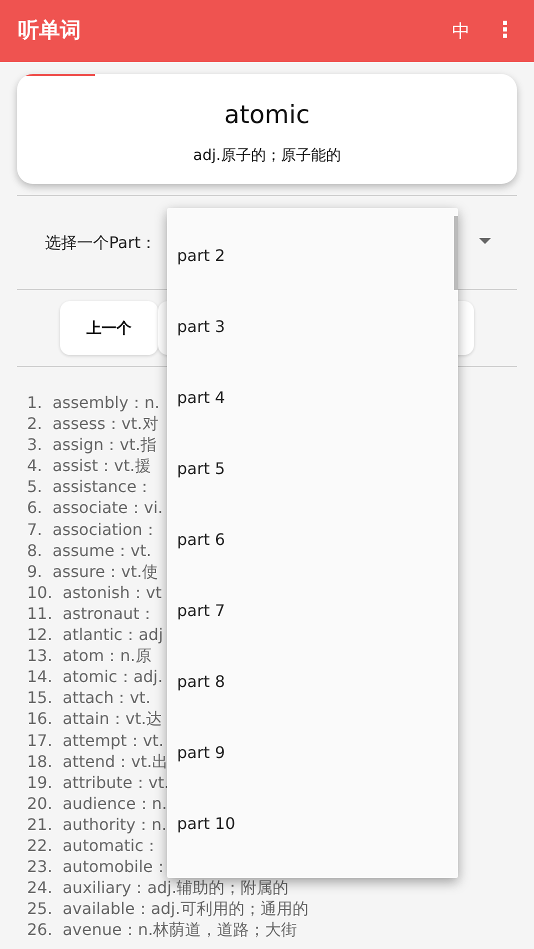 Image resolution: width=534 pixels, height=949 pixels. What do you see at coordinates (267, 115) in the screenshot?
I see `word-text: atomic` at bounding box center [267, 115].